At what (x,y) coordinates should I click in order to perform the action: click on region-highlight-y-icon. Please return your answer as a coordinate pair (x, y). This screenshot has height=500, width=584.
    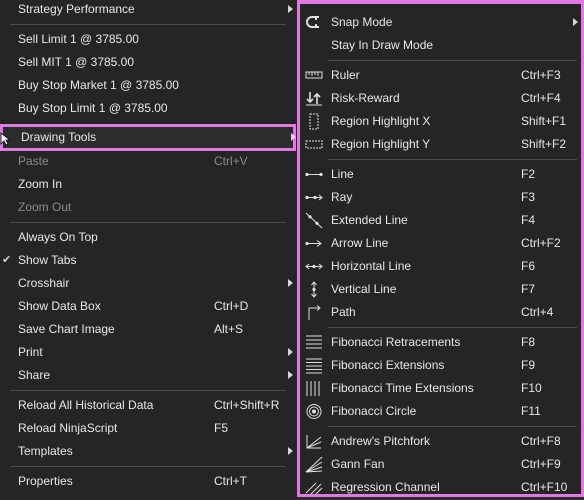
    Looking at the image, I should click on (314, 144).